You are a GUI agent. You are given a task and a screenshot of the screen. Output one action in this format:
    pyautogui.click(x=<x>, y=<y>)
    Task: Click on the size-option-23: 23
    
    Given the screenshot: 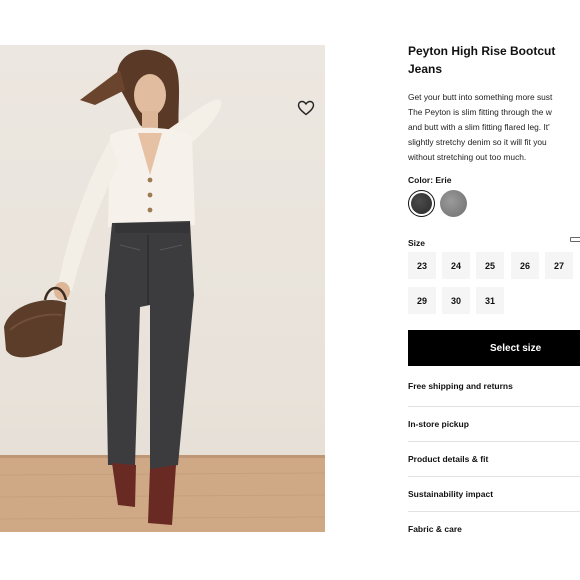 What is the action you would take?
    pyautogui.click(x=422, y=265)
    